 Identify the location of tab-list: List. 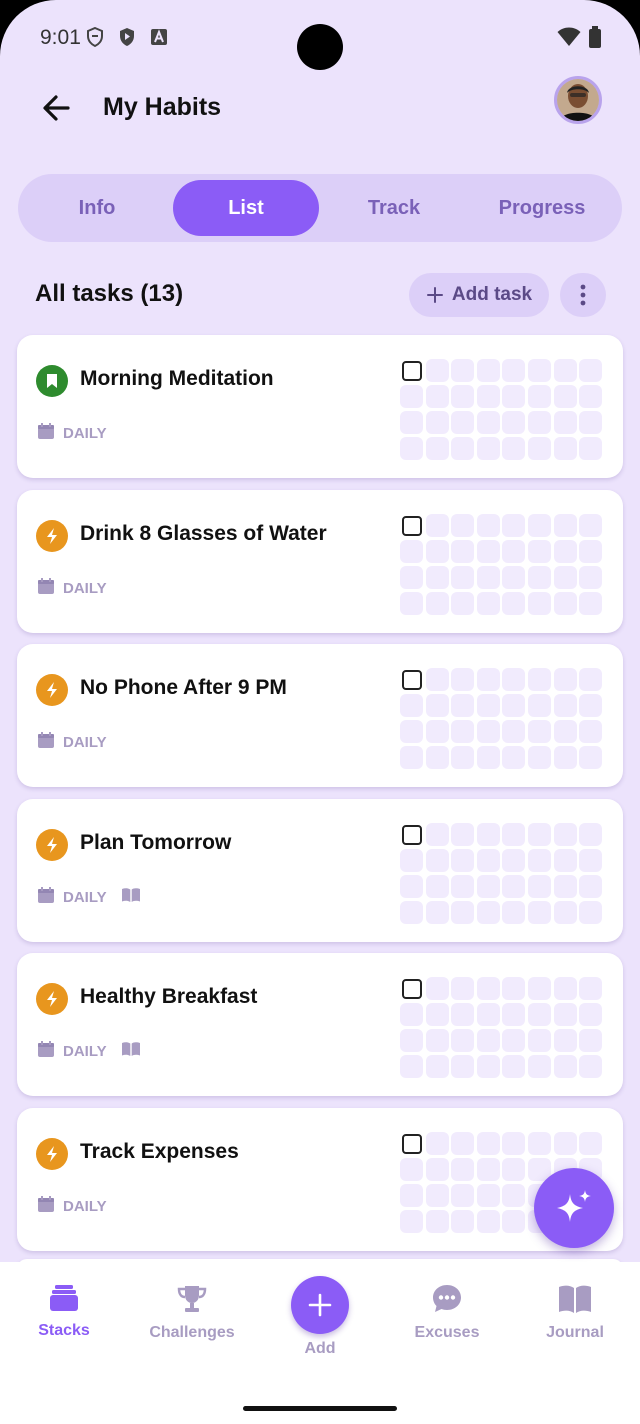
(246, 208).